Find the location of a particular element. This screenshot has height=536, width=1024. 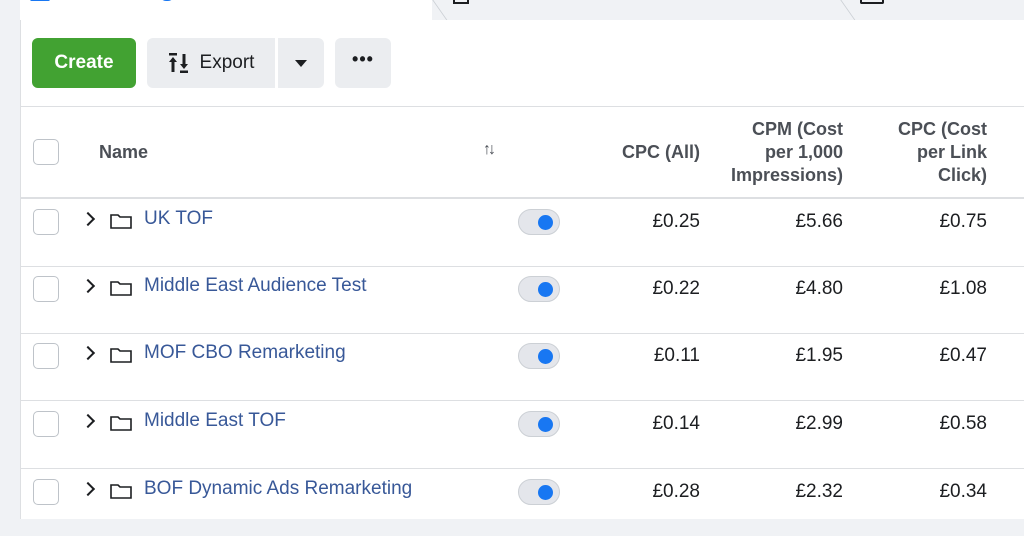

campaign-name-link: Middle East TOF is located at coordinates (215, 421).